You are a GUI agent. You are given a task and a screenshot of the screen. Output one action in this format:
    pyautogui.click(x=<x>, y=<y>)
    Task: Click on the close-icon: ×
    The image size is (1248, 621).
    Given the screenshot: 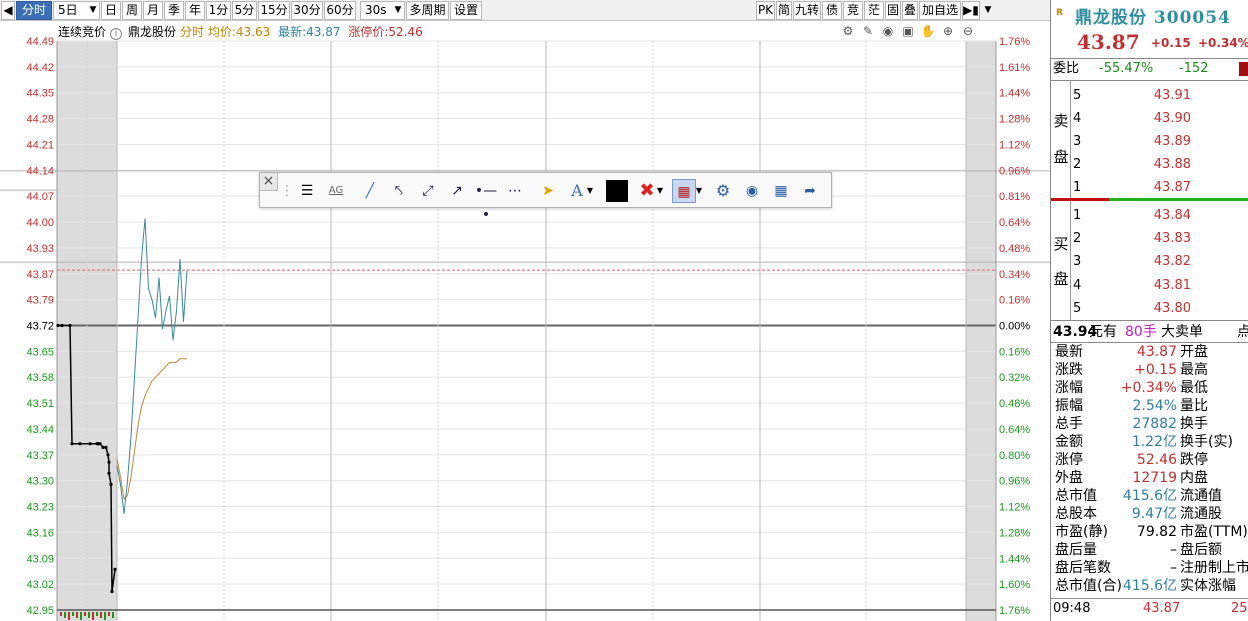 What is the action you would take?
    pyautogui.click(x=269, y=182)
    